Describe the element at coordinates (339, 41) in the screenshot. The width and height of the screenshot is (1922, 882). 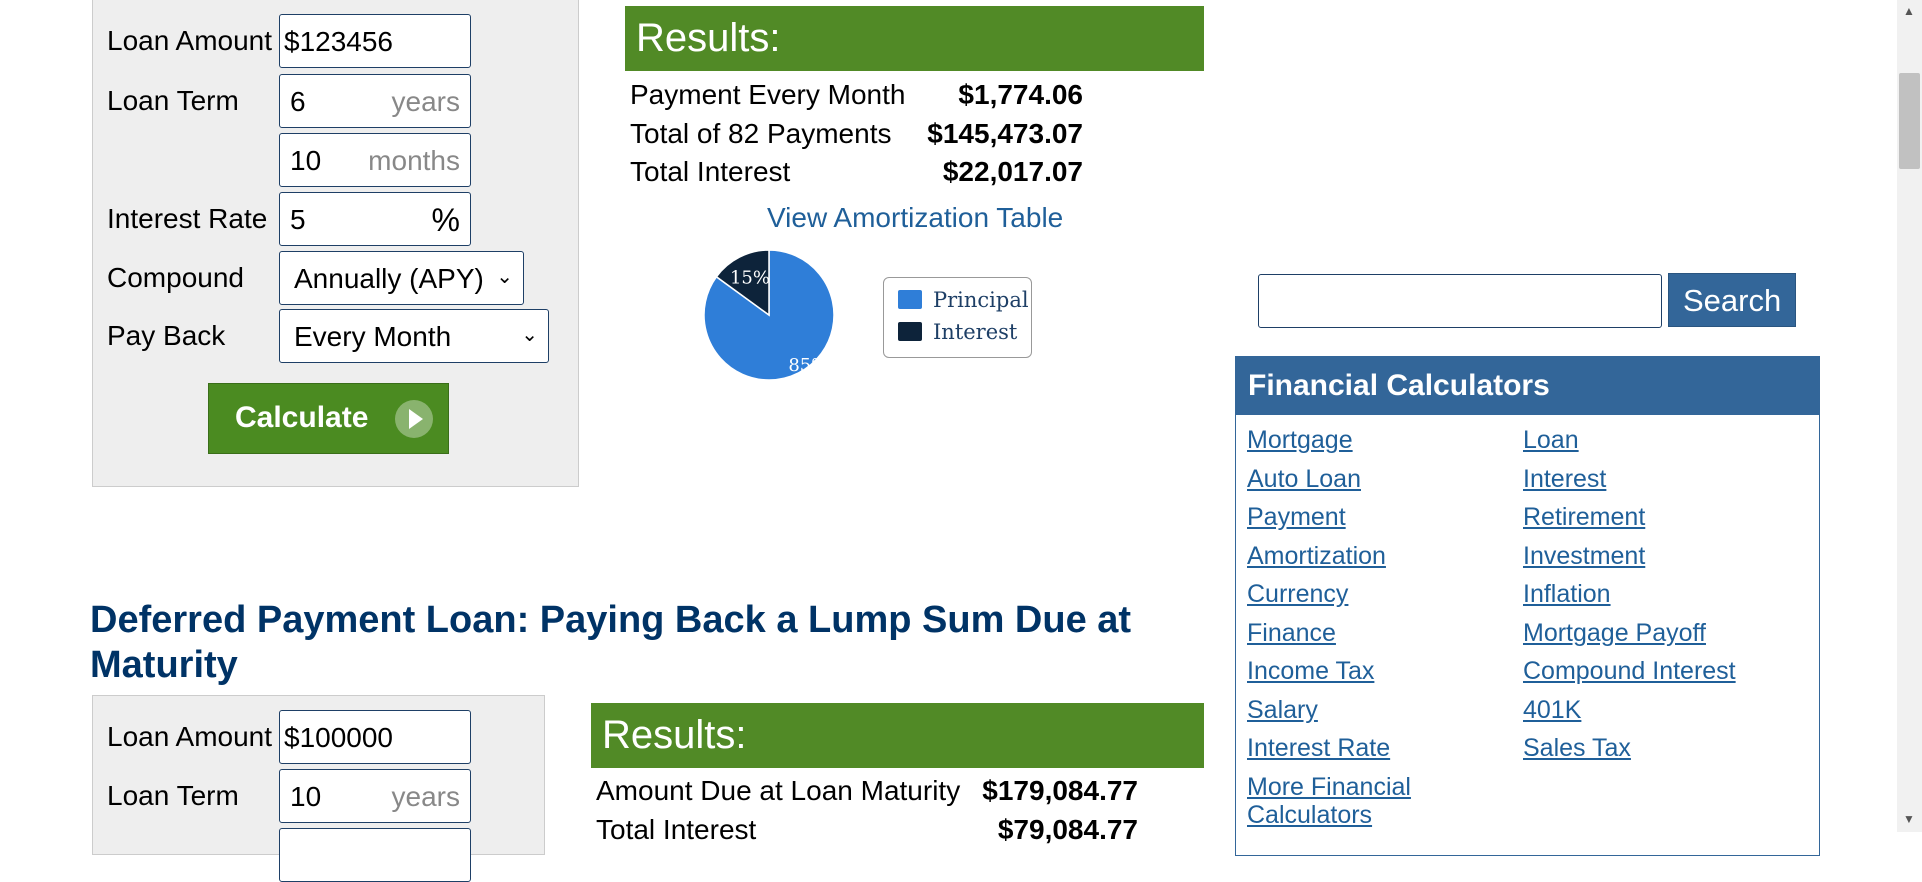
I see `loan-amount-value: $123456` at that location.